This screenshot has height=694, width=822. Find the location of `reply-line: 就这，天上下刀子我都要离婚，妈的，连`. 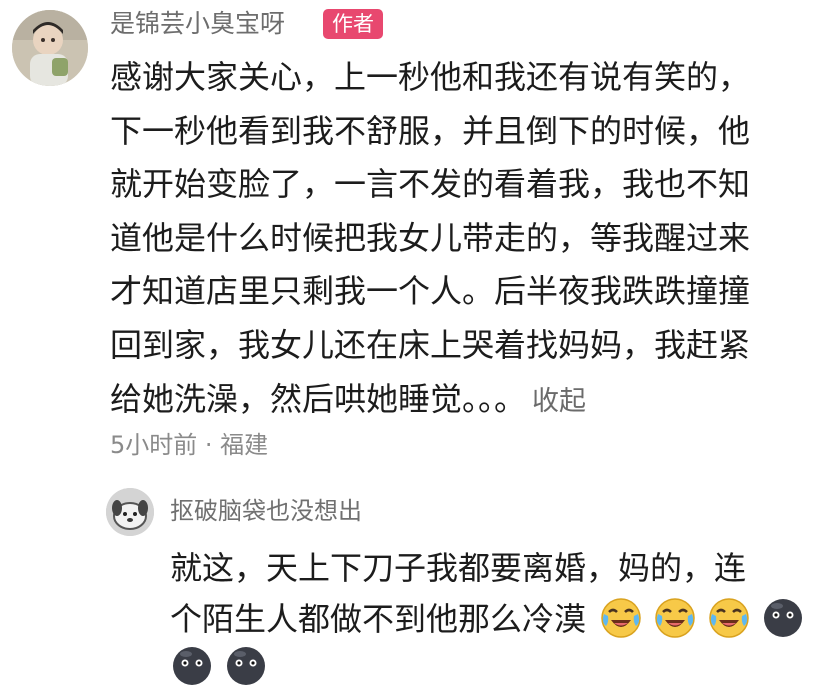

reply-line: 就这，天上下刀子我都要离婚，妈的，连 is located at coordinates (458, 568).